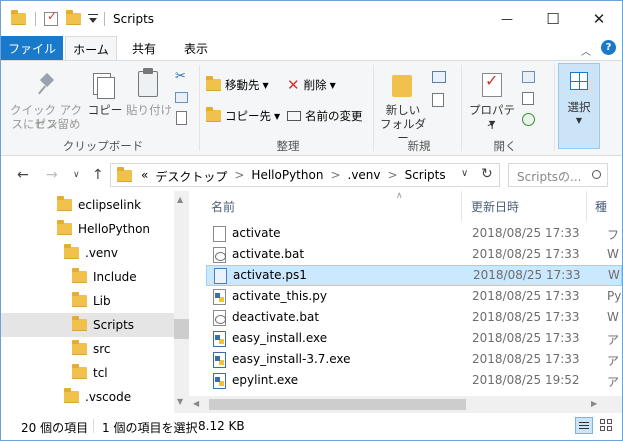  Describe the element at coordinates (439, 77) in the screenshot. I see `new-item-icon` at that location.